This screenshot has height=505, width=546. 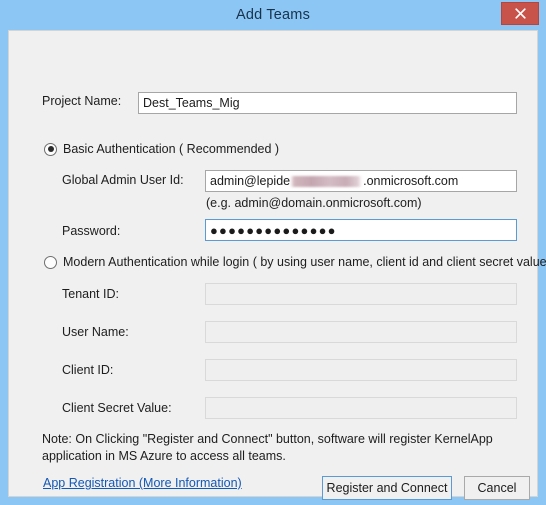 I want to click on window-title: Add Teams, so click(x=273, y=15).